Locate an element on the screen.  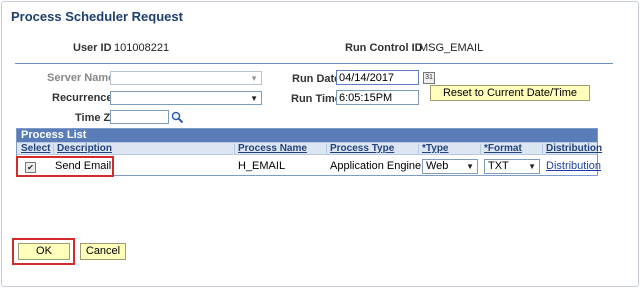
column-header-type: *Type is located at coordinates (435, 149).